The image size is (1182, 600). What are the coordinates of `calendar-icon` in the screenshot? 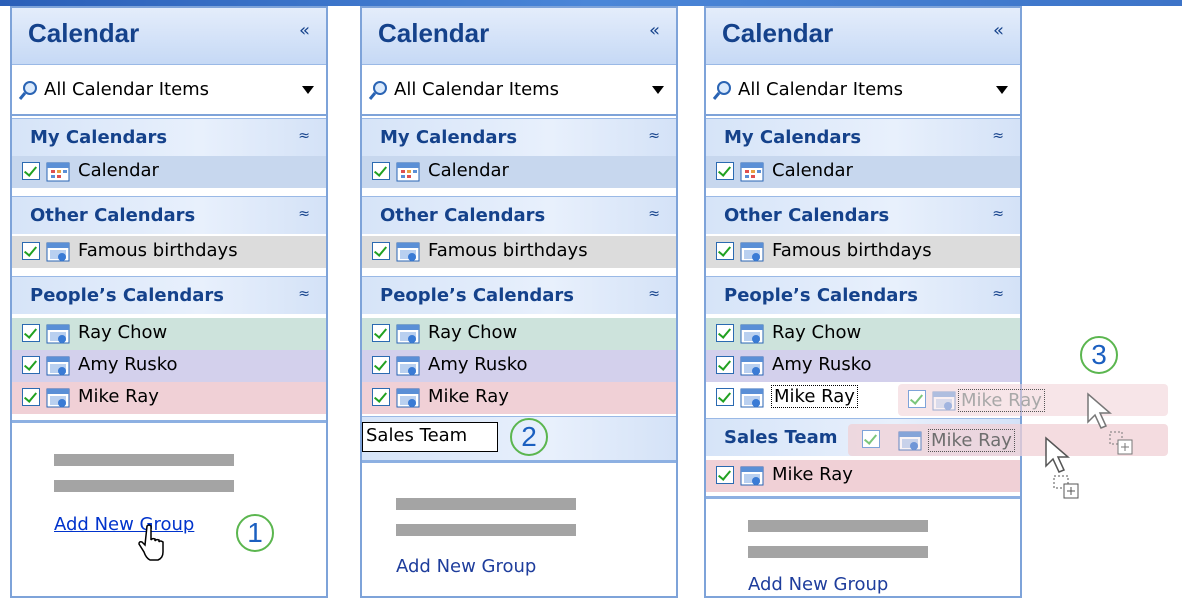 It's located at (752, 172).